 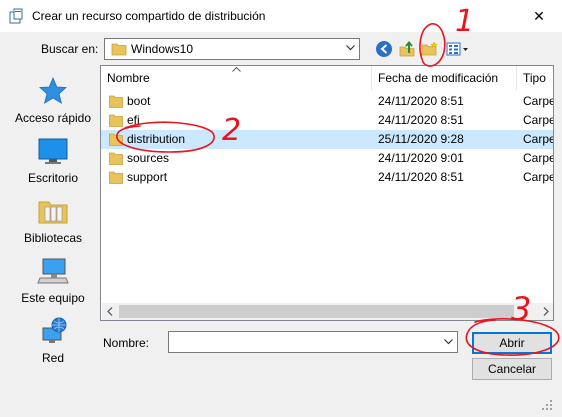 I want to click on file-name: distribution, so click(x=156, y=139).